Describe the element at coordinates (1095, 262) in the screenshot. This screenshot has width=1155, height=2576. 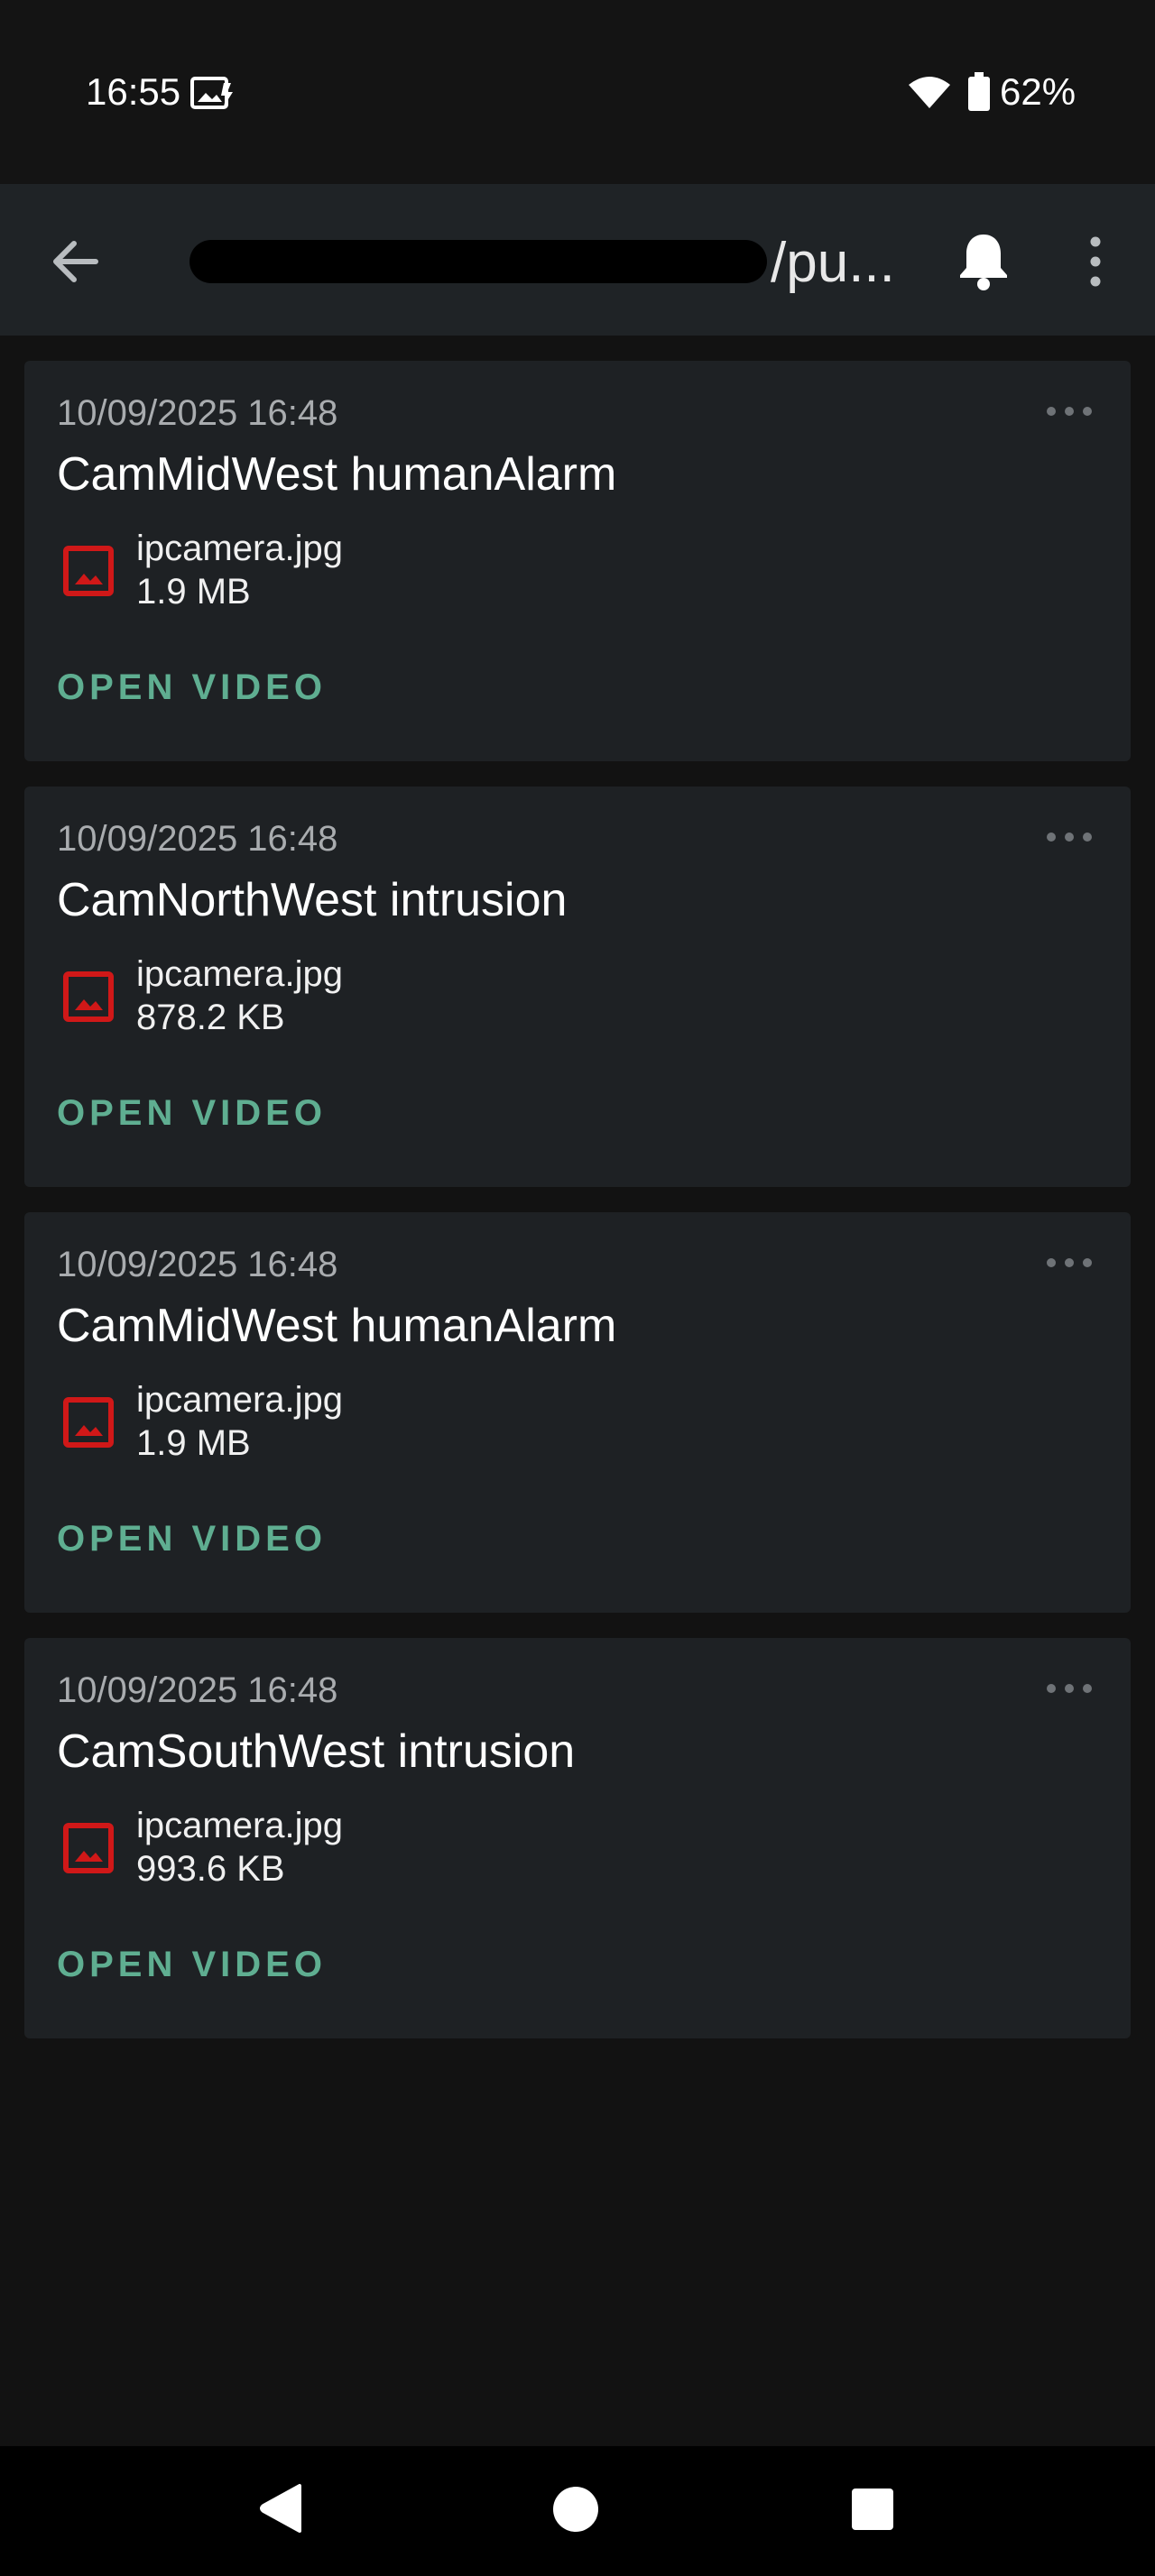
I see `more-vert-icon` at that location.